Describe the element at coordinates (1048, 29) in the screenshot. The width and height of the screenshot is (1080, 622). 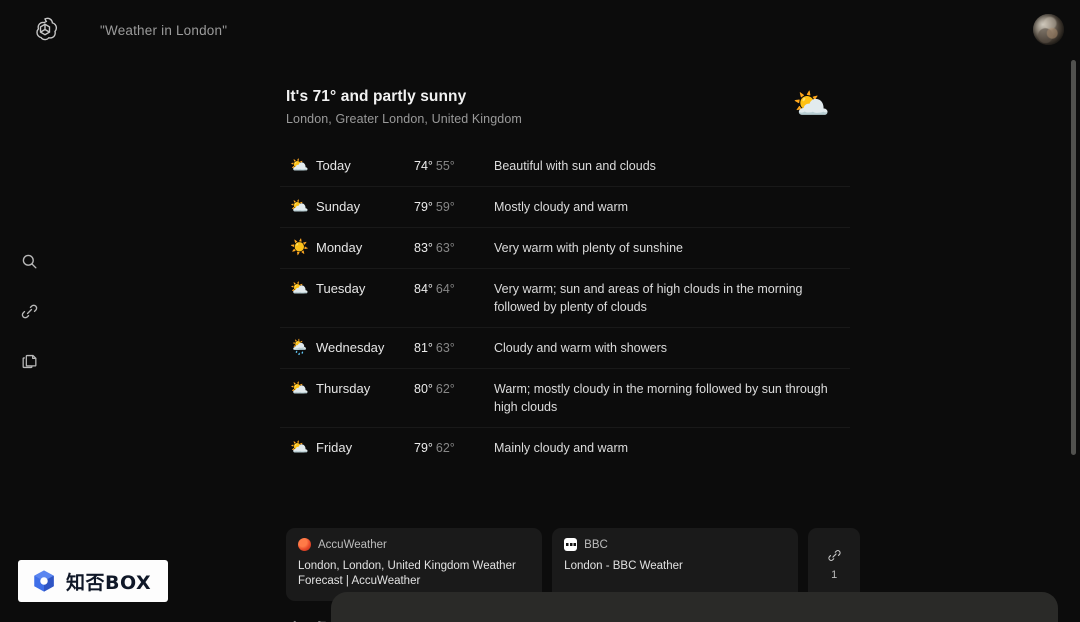
I see `avatar` at that location.